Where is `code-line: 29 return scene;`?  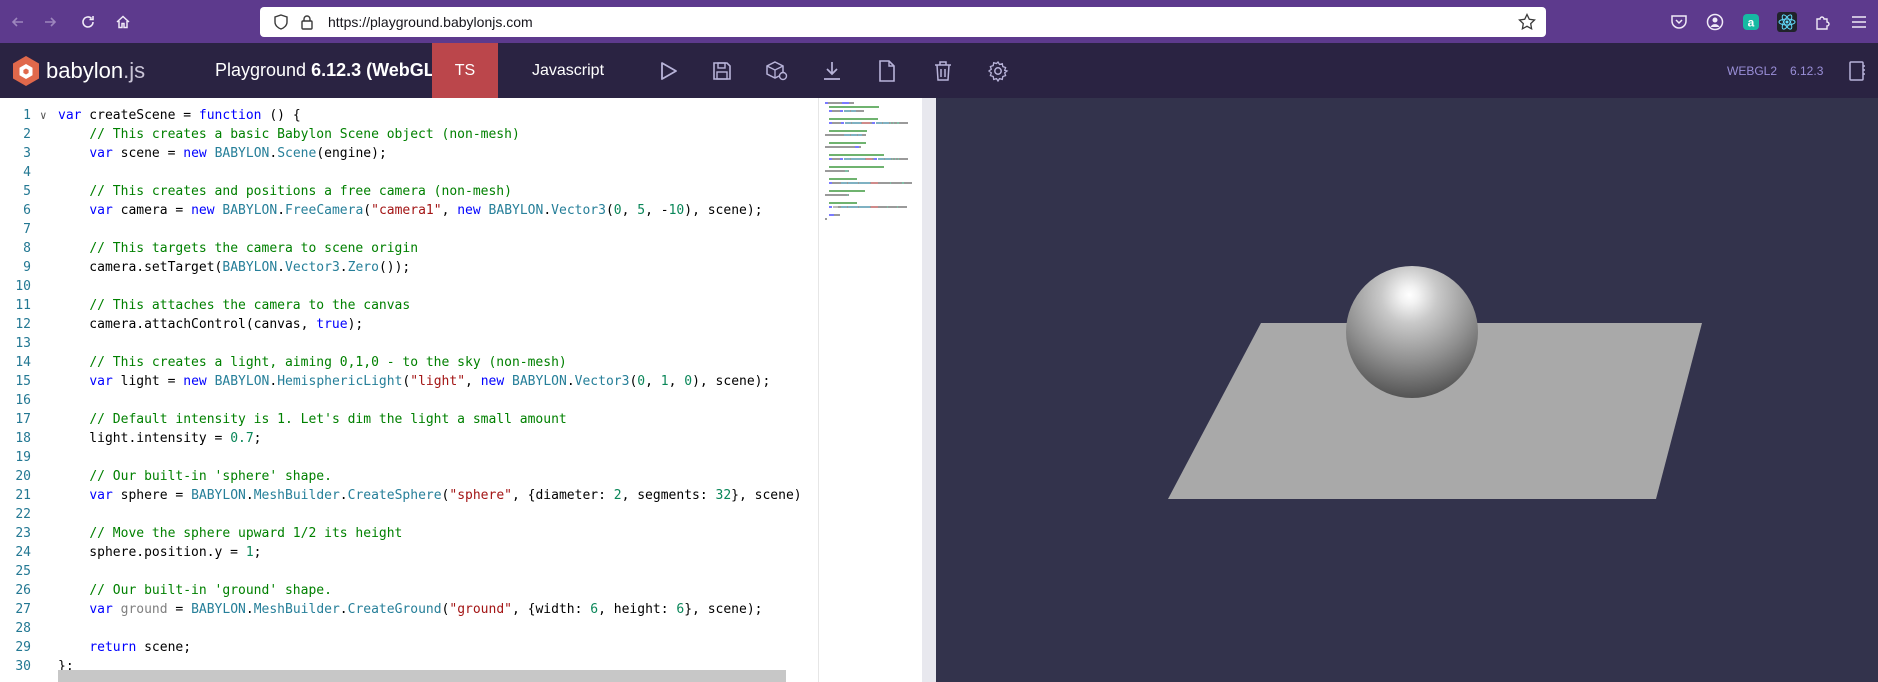 code-line: 29 return scene; is located at coordinates (409, 647).